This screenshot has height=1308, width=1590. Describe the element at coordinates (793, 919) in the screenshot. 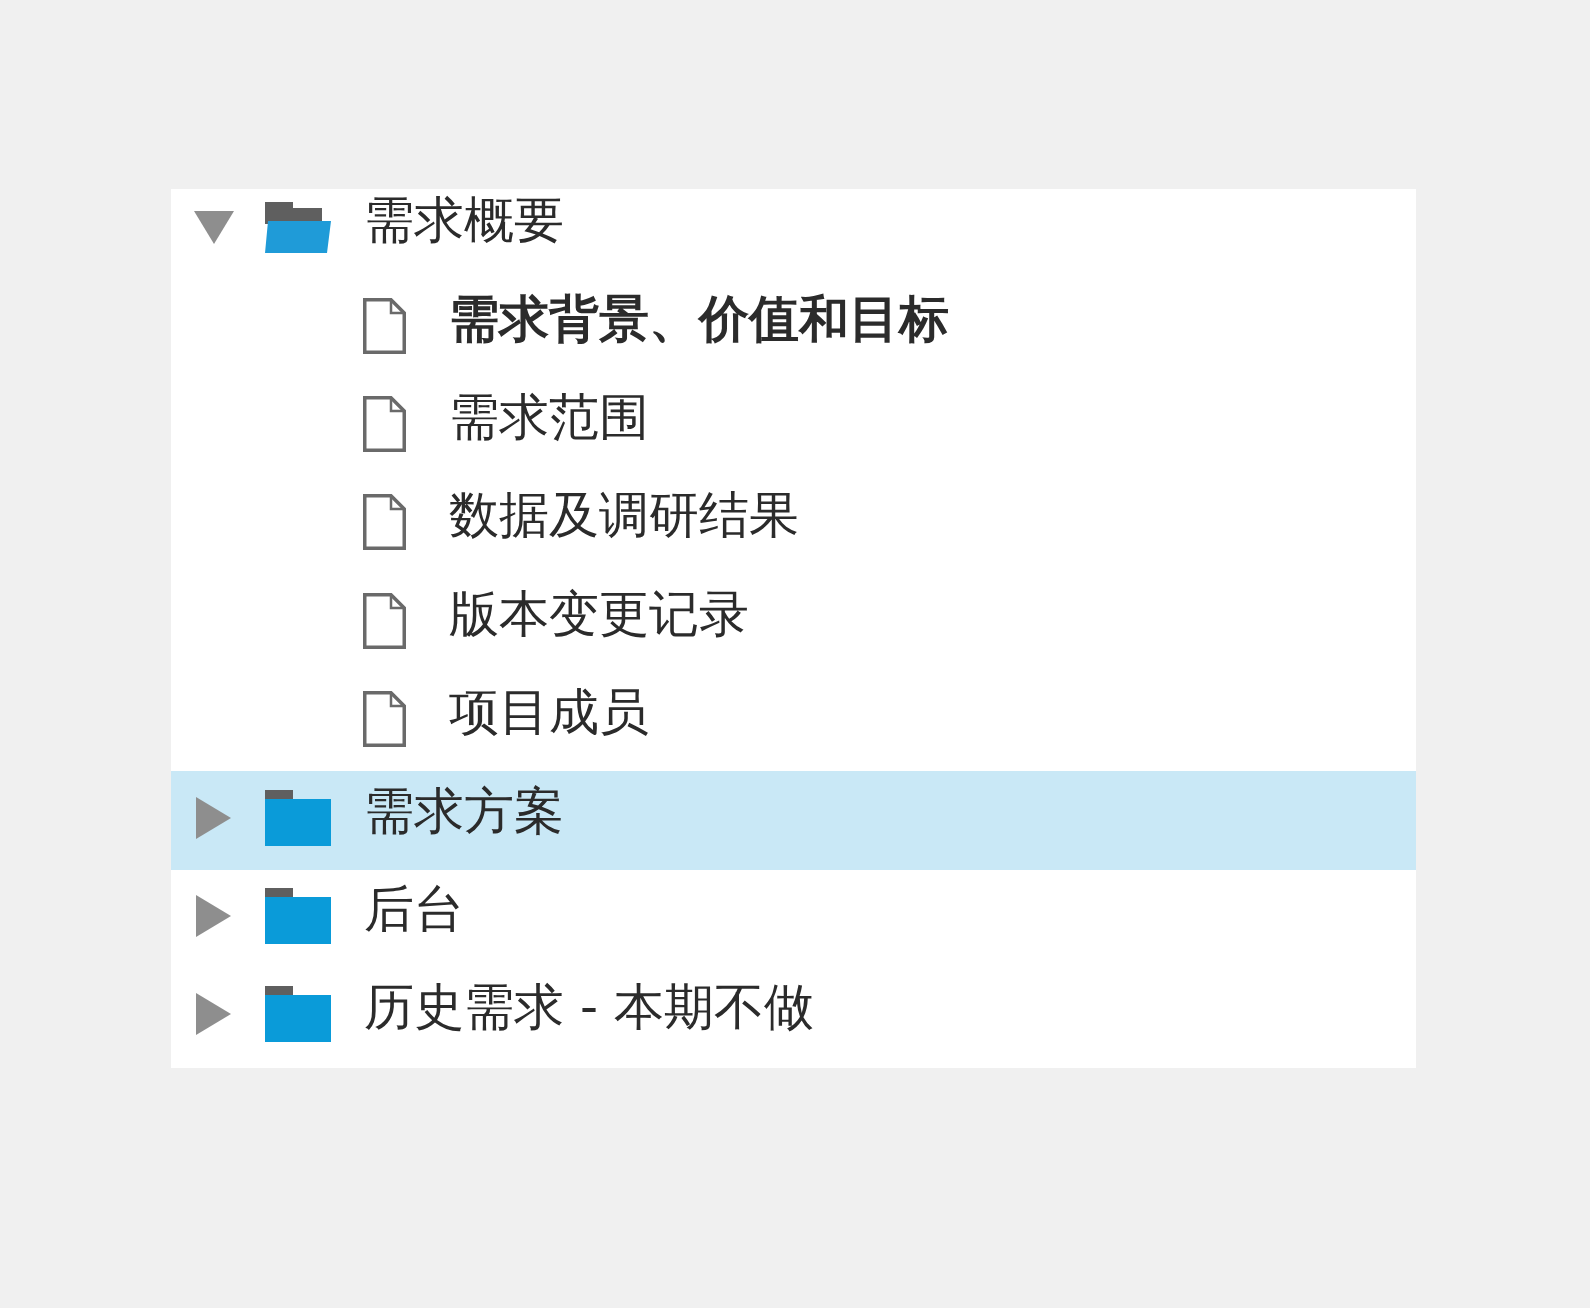

I see `tree-item: 后台` at that location.